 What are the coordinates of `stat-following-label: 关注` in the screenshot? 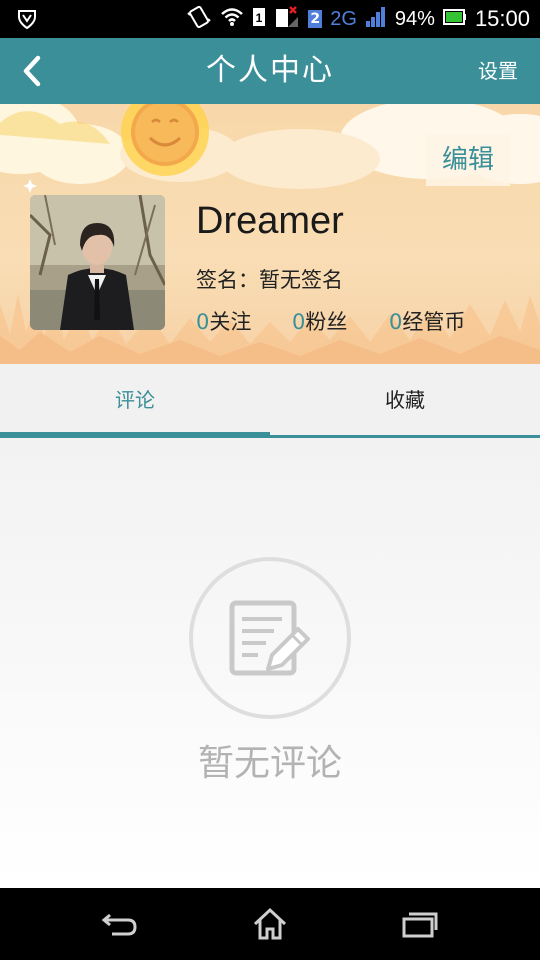 It's located at (230, 322).